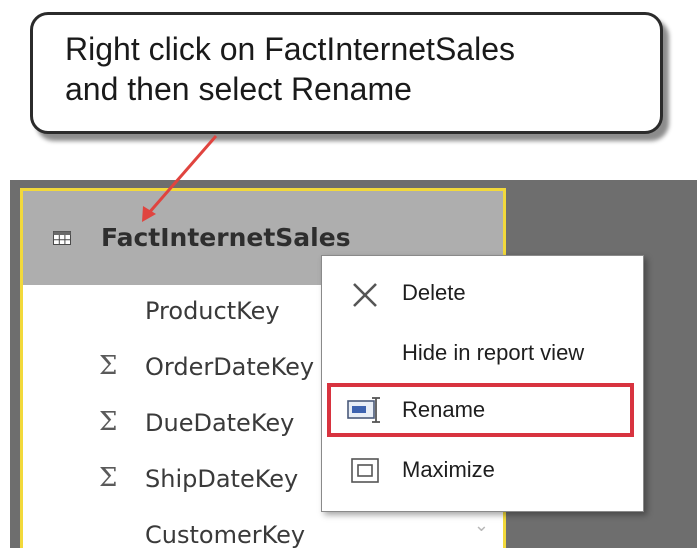 This screenshot has height=548, width=697. Describe the element at coordinates (62, 238) in the screenshot. I see `table-icon` at that location.